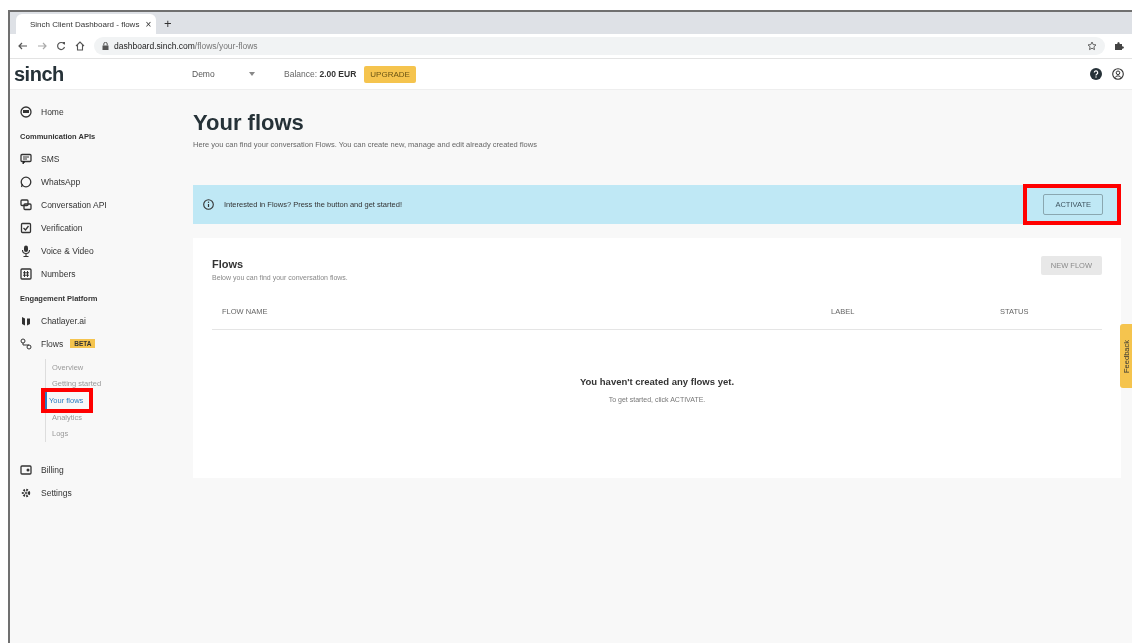 The image size is (1132, 643). I want to click on logo: sinch, so click(103, 74).